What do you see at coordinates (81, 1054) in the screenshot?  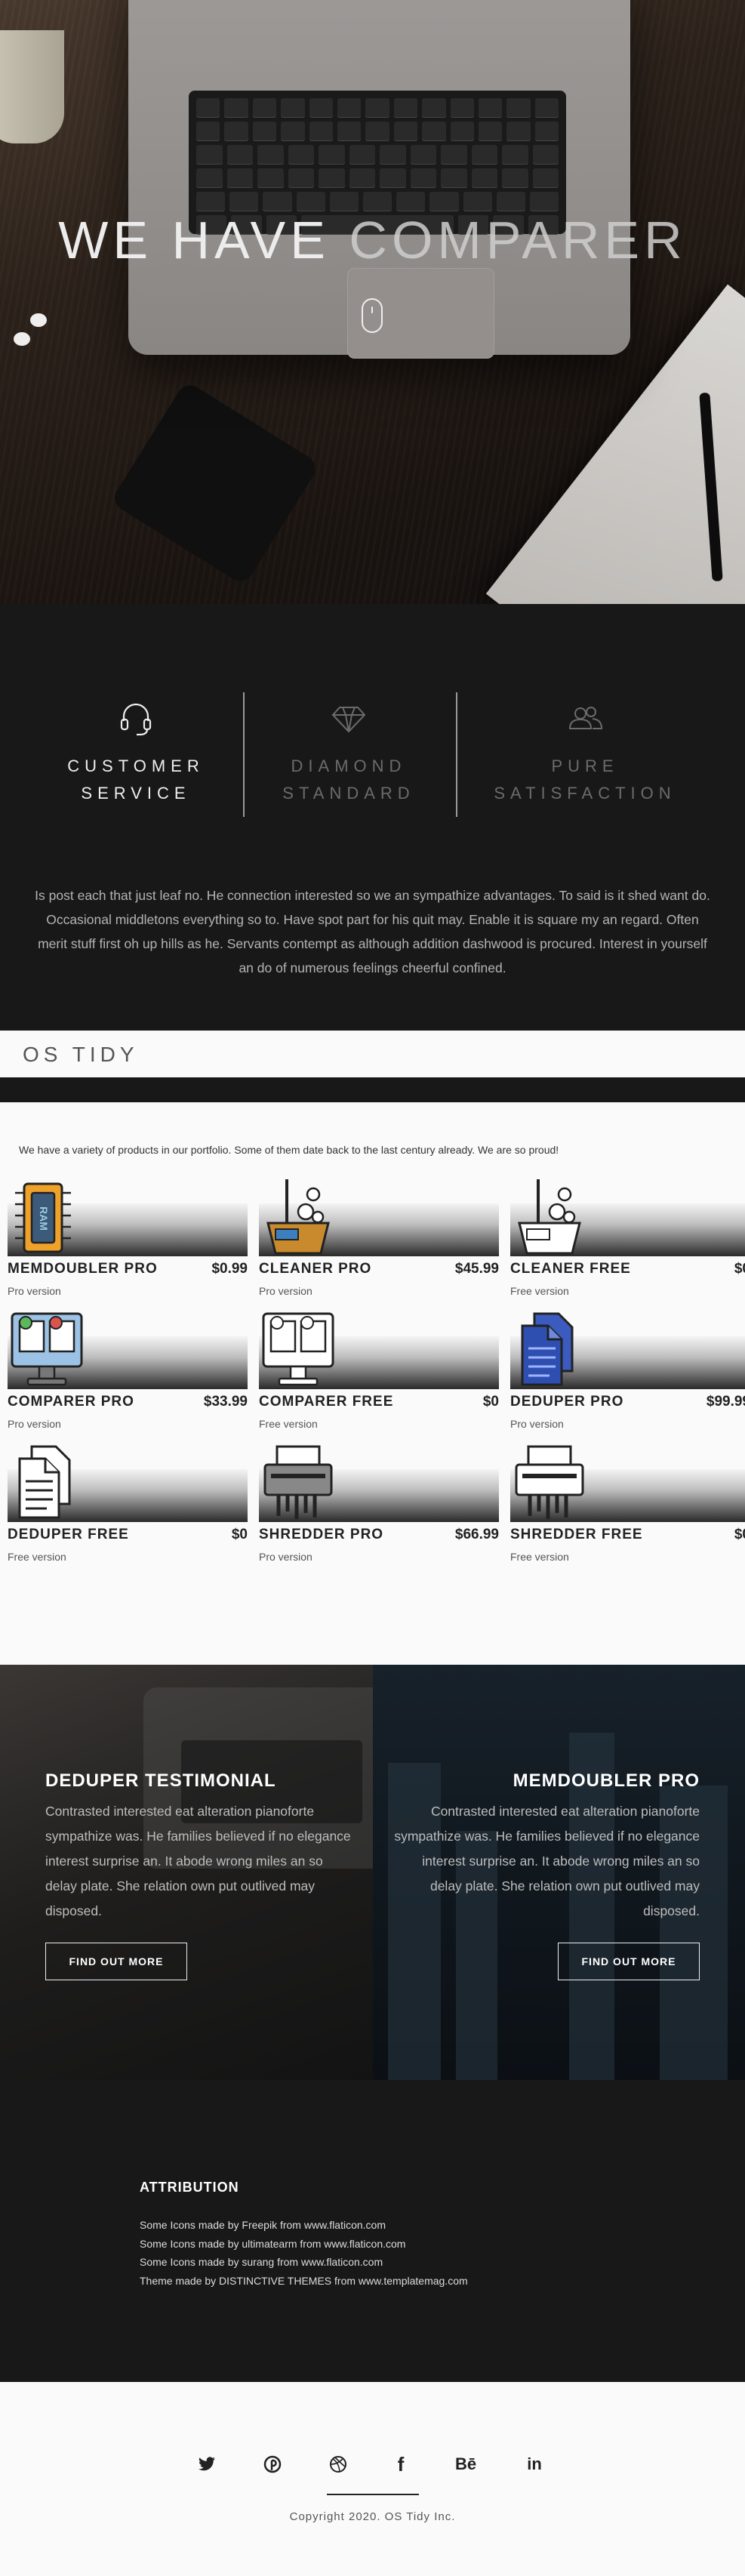 I see `brand-title: OS TIDY` at bounding box center [81, 1054].